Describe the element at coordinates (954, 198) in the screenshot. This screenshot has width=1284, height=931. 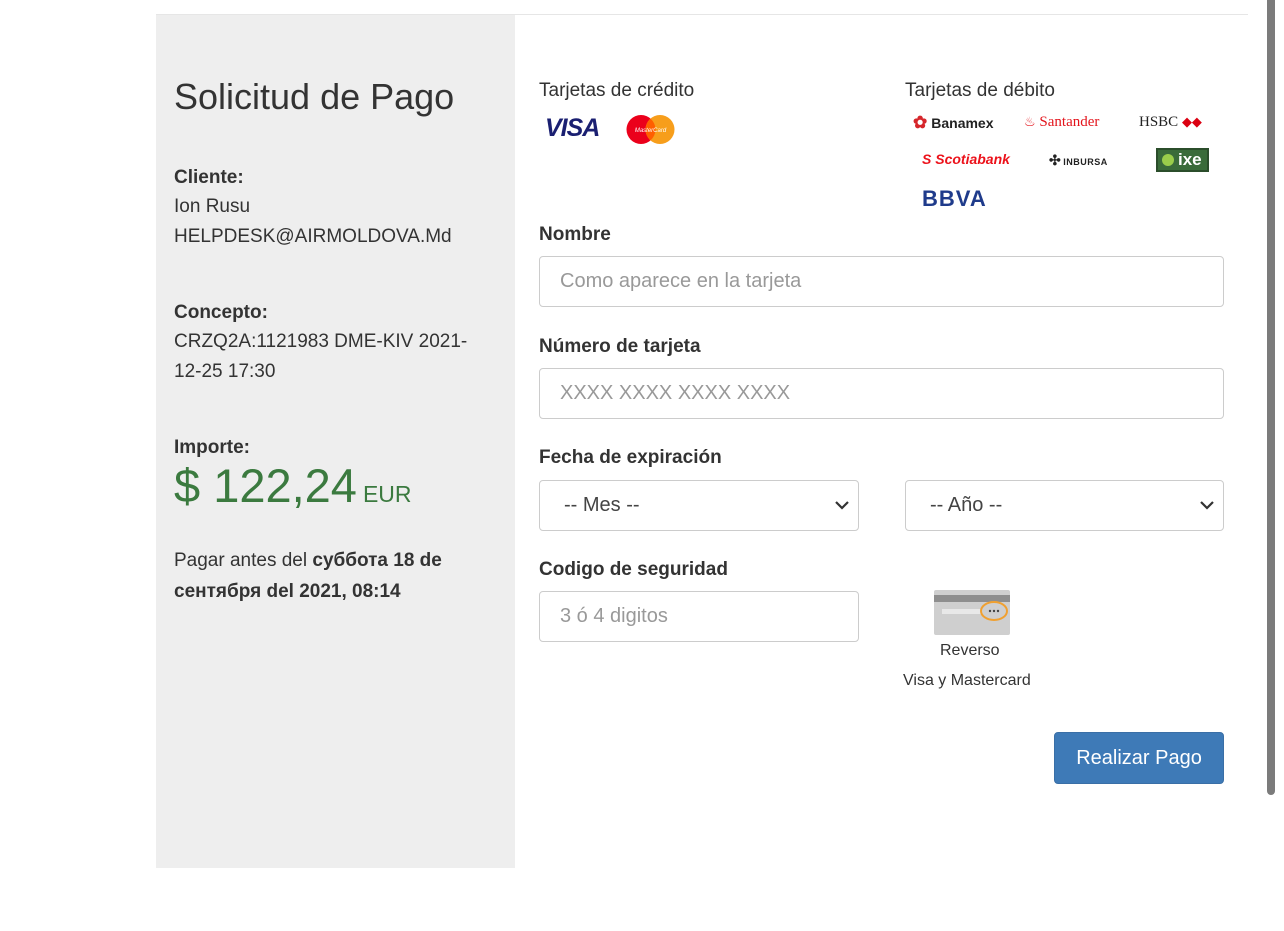
I see `bbva-logo: BBVA` at that location.